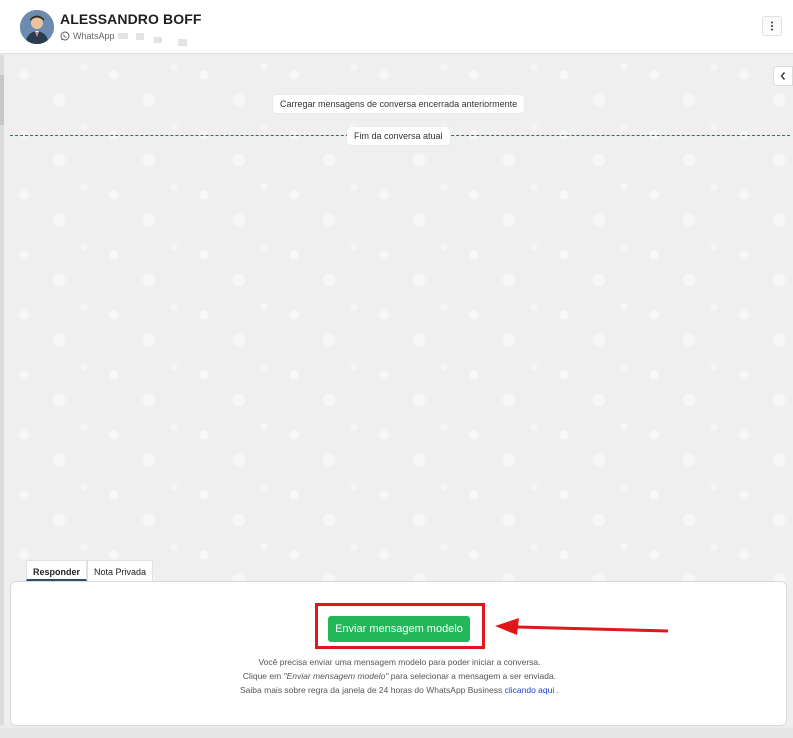 The image size is (793, 738). Describe the element at coordinates (399, 629) in the screenshot. I see `send-template-message-button: Enviar mensagem modelo` at that location.